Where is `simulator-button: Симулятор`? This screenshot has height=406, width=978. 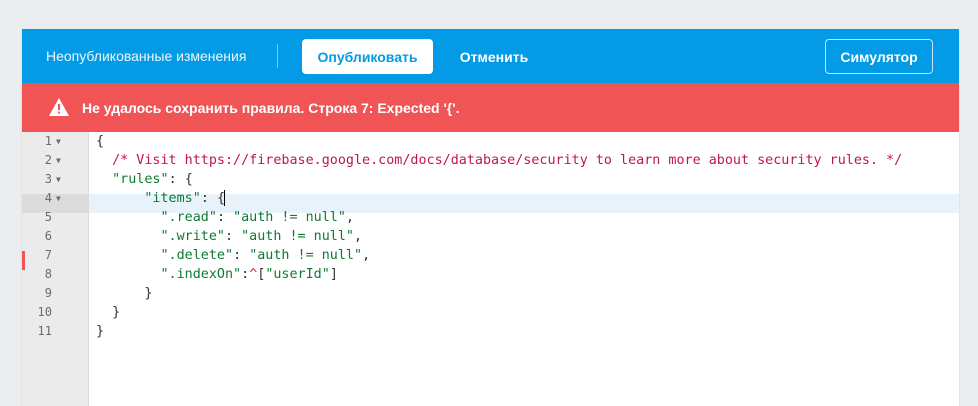
simulator-button: Симулятор is located at coordinates (879, 56).